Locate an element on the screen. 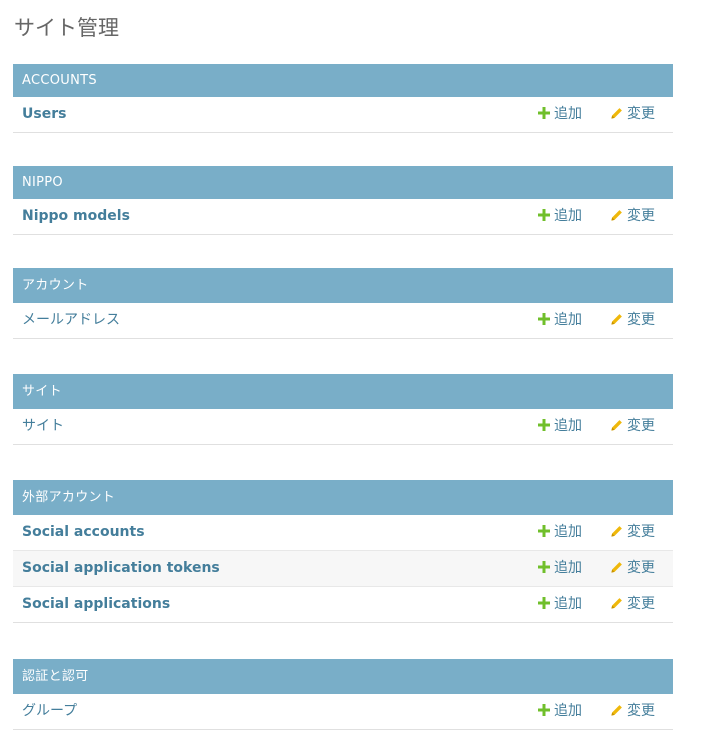  module-header: ACCOUNTS is located at coordinates (343, 80).